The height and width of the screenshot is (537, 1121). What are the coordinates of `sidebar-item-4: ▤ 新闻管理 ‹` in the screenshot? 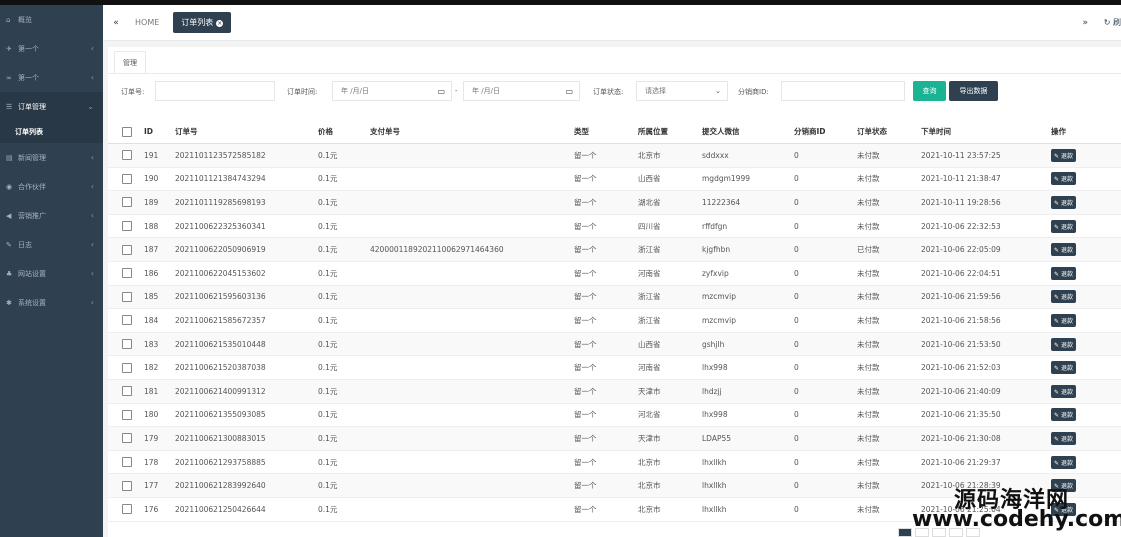 It's located at (51, 157).